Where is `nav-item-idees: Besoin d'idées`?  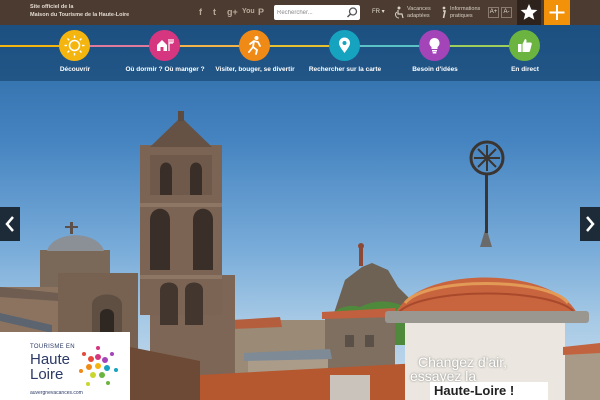
nav-item-idees: Besoin d'idées is located at coordinates (435, 53).